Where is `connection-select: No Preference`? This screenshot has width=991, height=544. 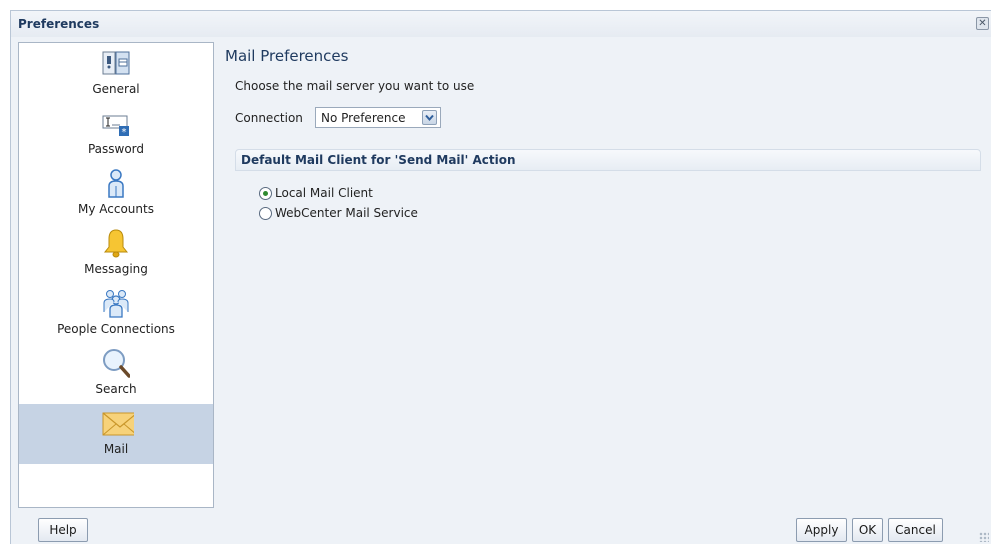 connection-select: No Preference is located at coordinates (378, 117).